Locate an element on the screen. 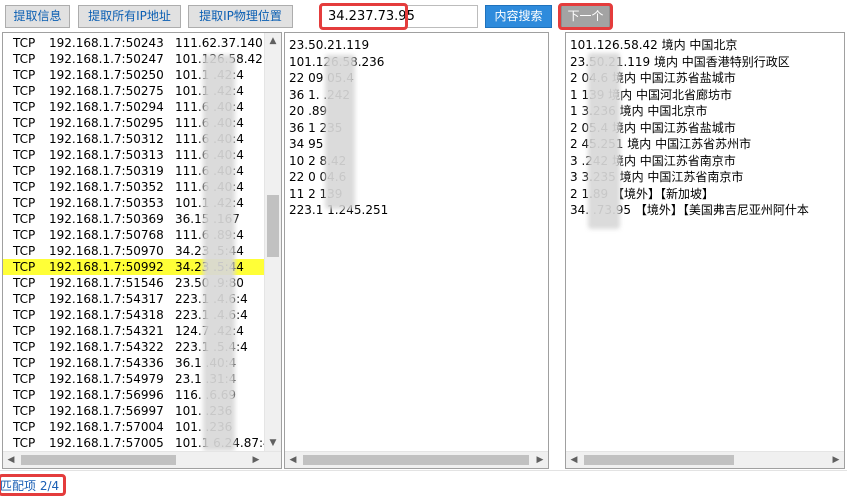  ip-list-item: 34 95 is located at coordinates (407, 144).